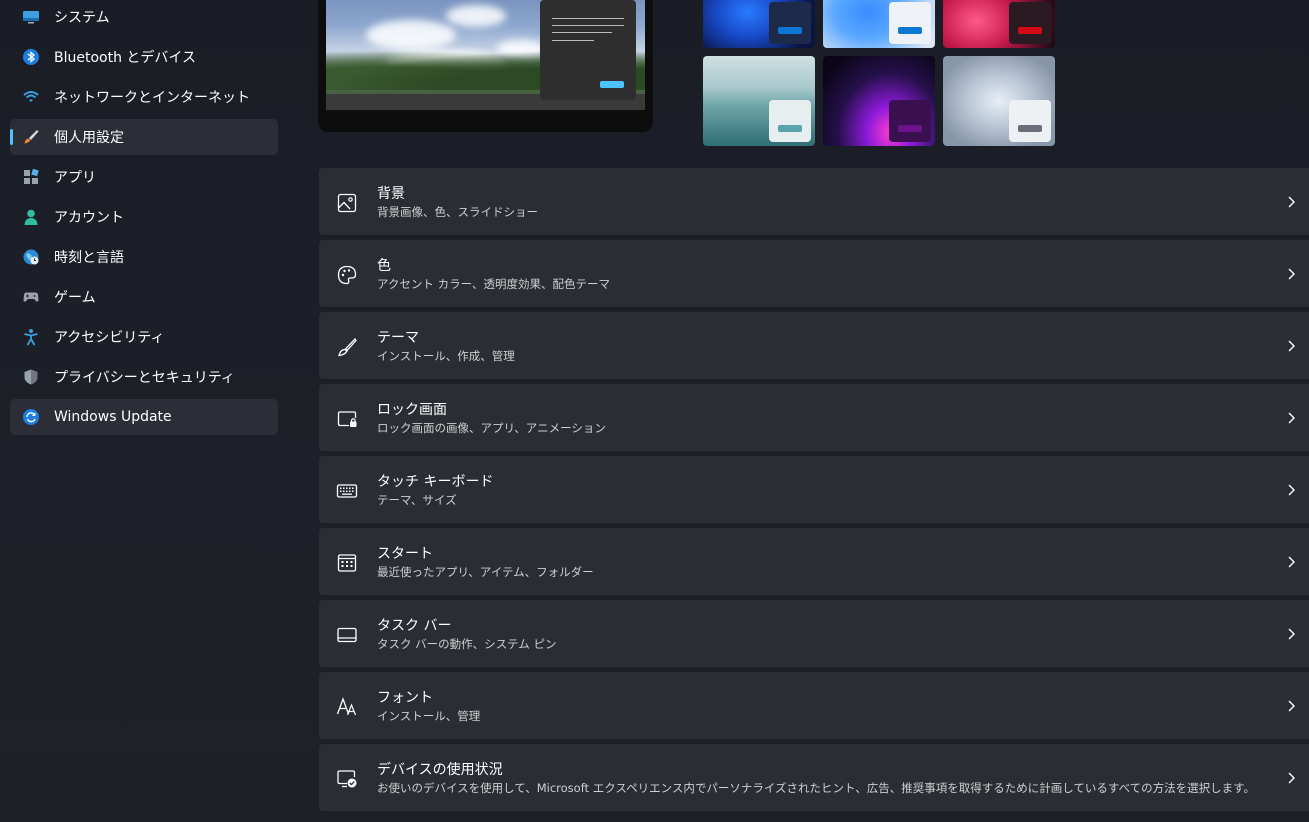 The height and width of the screenshot is (822, 1309). Describe the element at coordinates (347, 563) in the screenshot. I see `start-grid-icon` at that location.